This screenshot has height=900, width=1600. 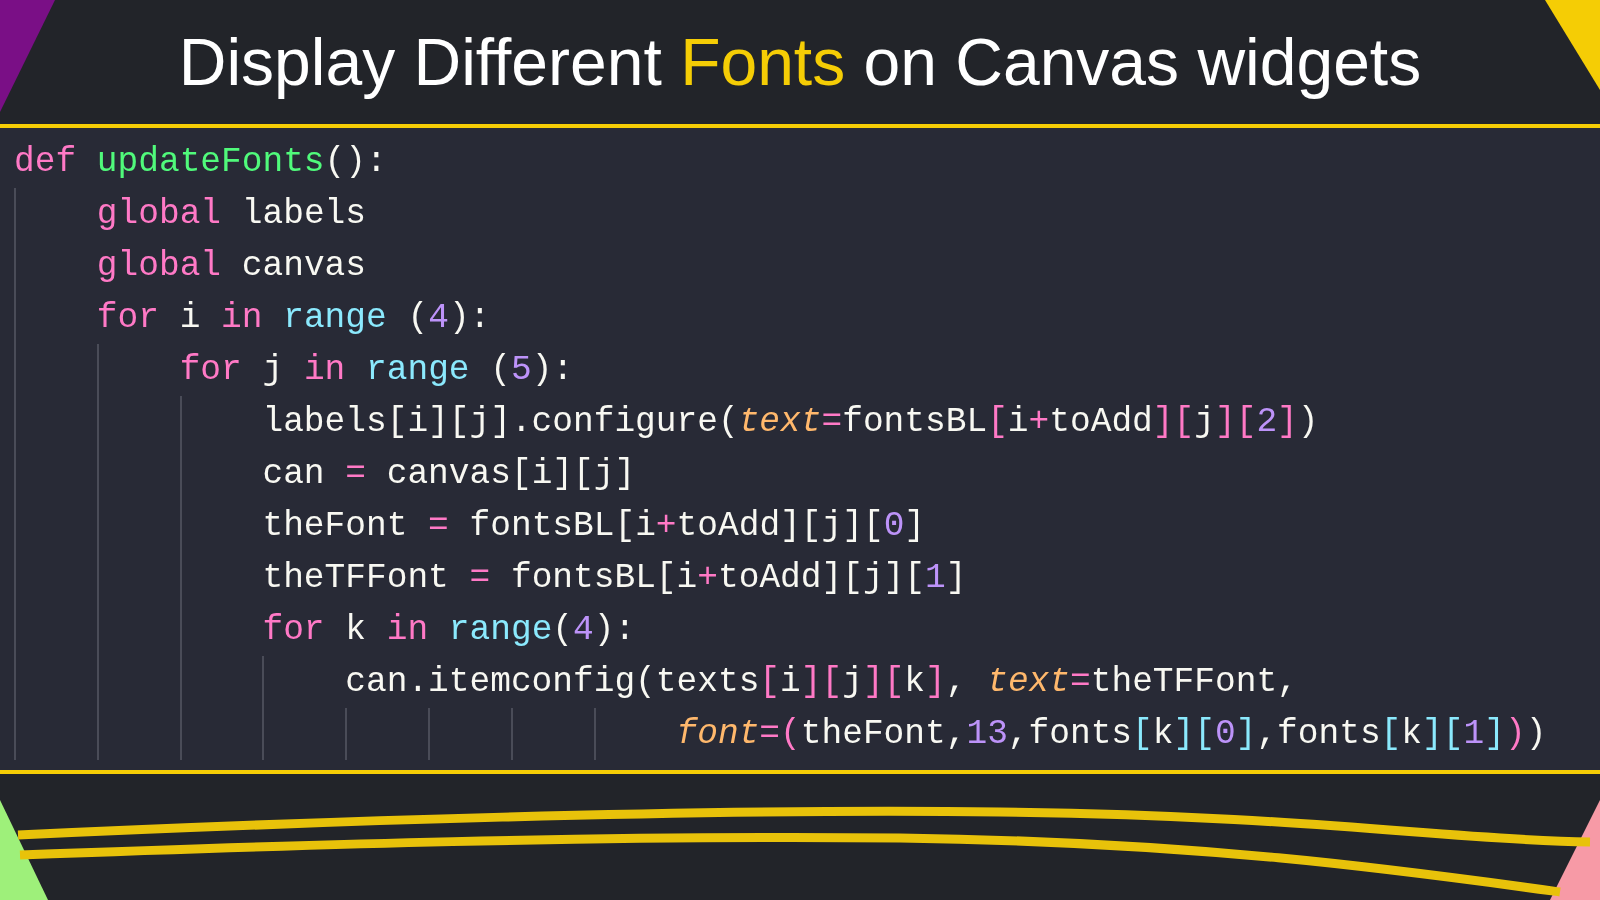 I want to click on code-line: font=(theFont,13,fonts[k][0],fonts[k][1])), so click(x=1111, y=733).